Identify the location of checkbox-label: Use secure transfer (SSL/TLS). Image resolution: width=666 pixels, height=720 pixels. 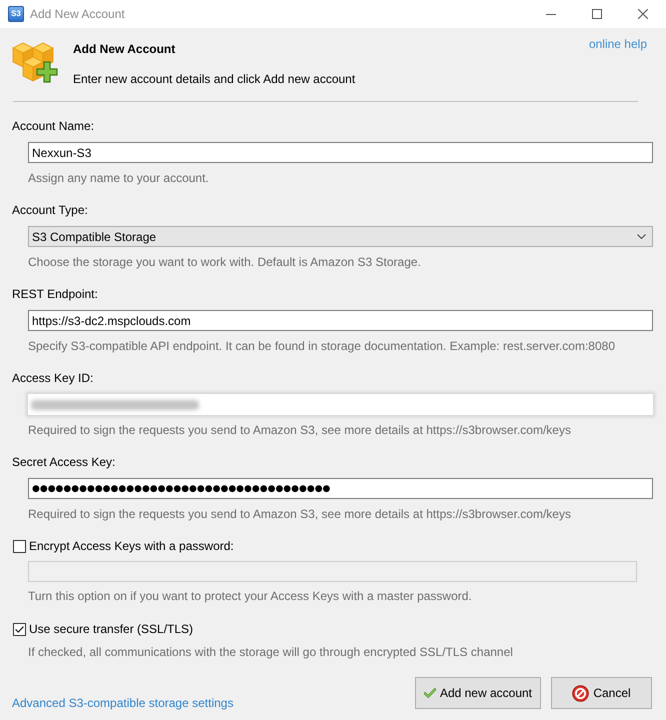
(111, 629).